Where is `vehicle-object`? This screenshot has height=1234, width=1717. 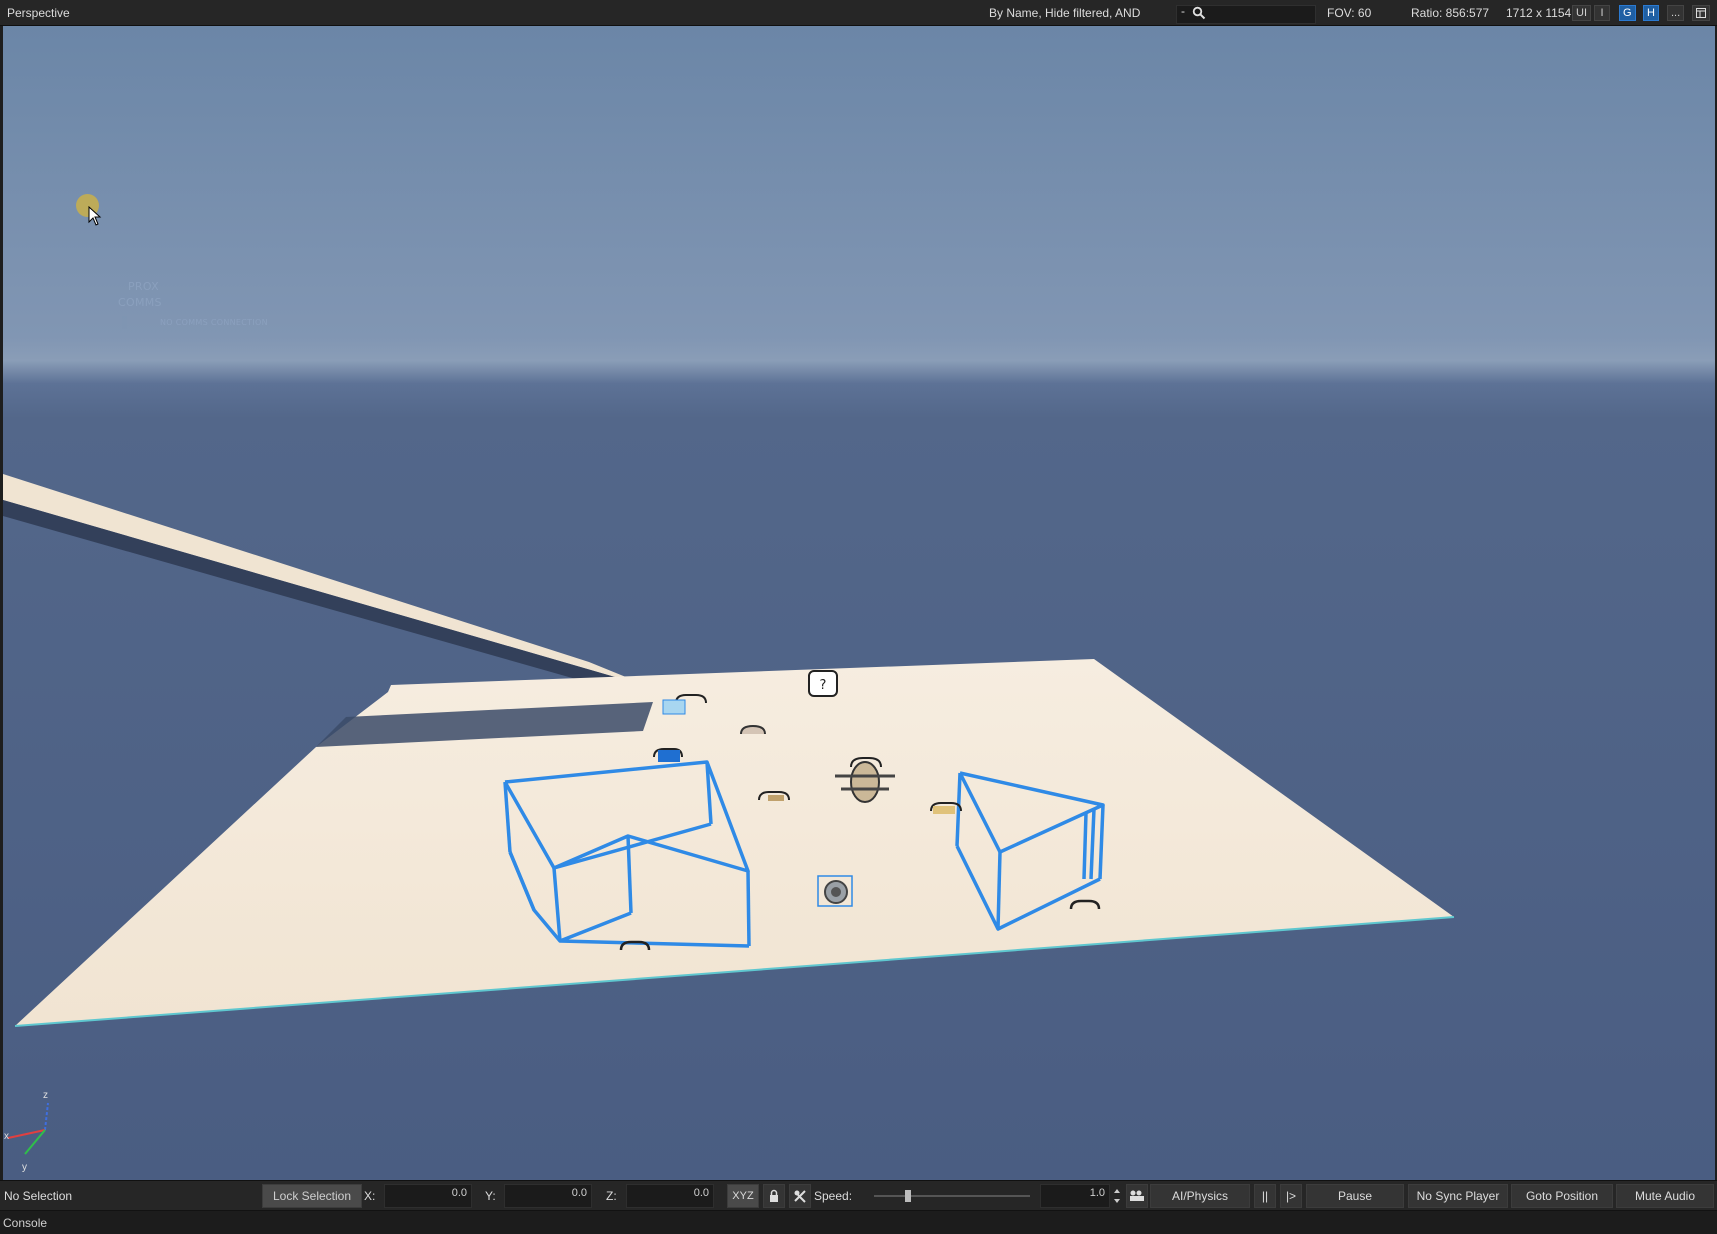
vehicle-object is located at coordinates (669, 756).